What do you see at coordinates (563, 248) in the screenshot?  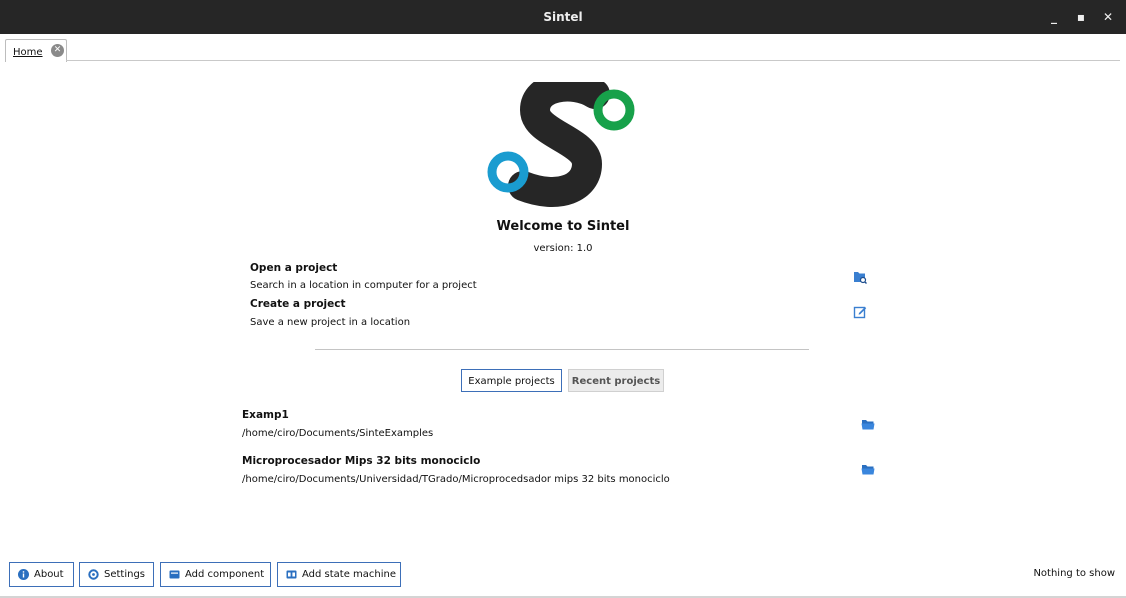 I see `version-label: version: 1.0` at bounding box center [563, 248].